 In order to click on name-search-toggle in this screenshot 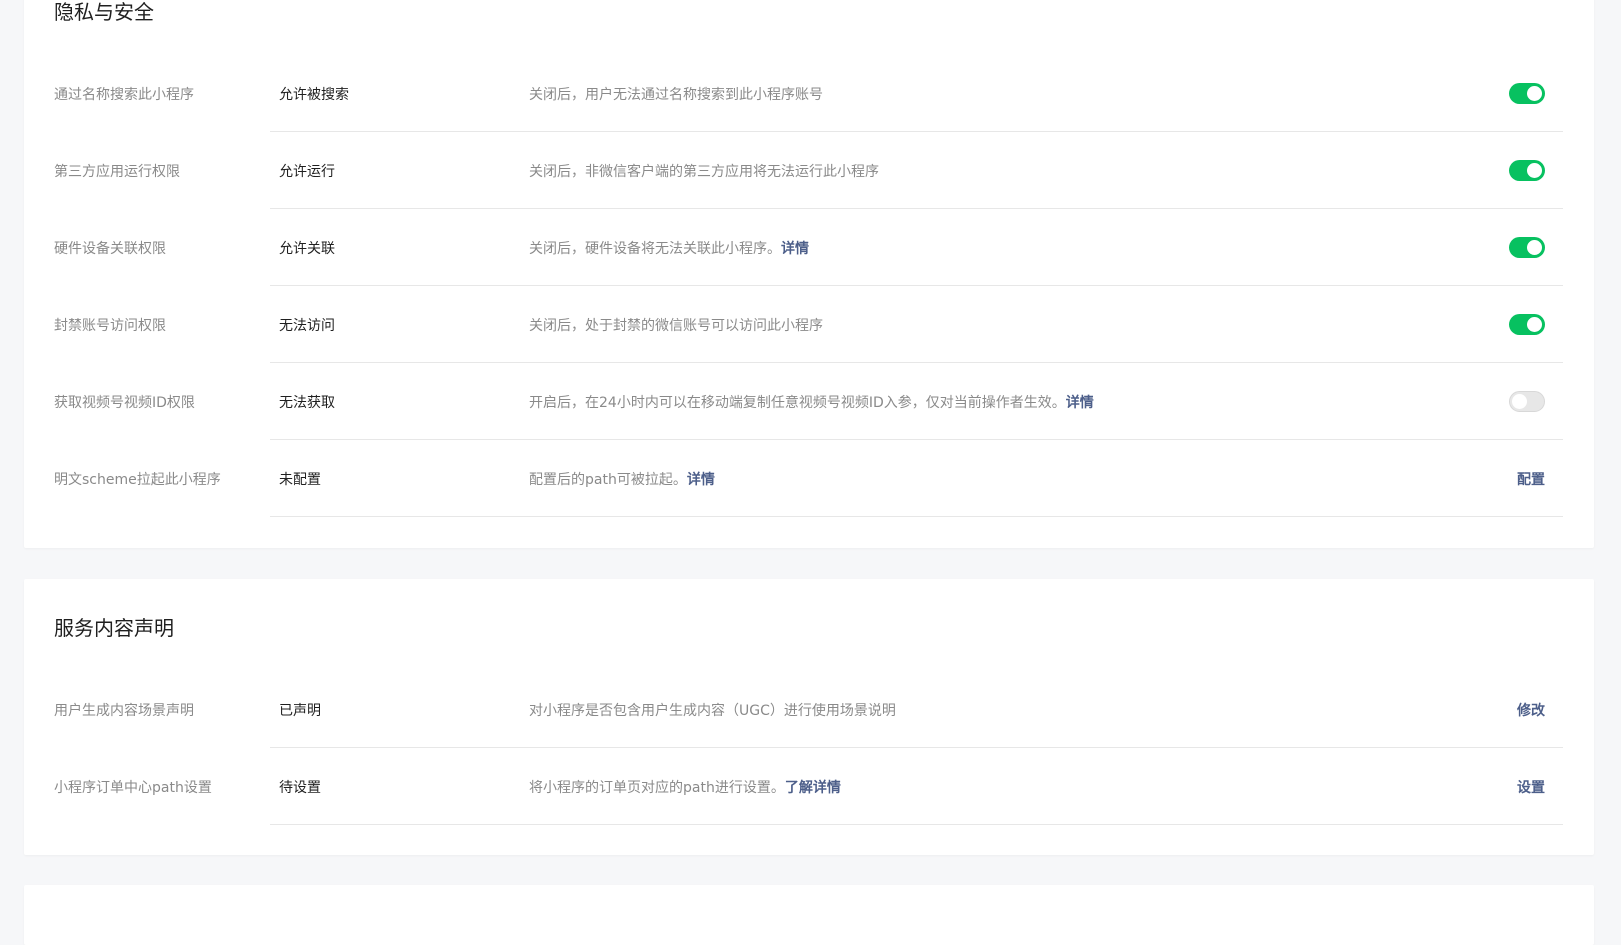, I will do `click(1527, 93)`.